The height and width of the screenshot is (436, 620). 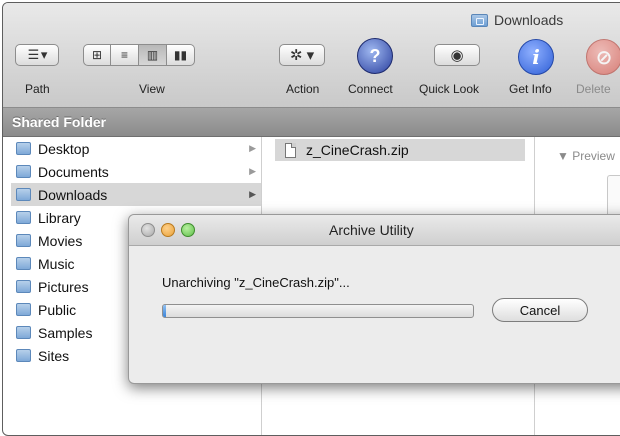 I want to click on view-icons-button: ⊞, so click(x=97, y=55).